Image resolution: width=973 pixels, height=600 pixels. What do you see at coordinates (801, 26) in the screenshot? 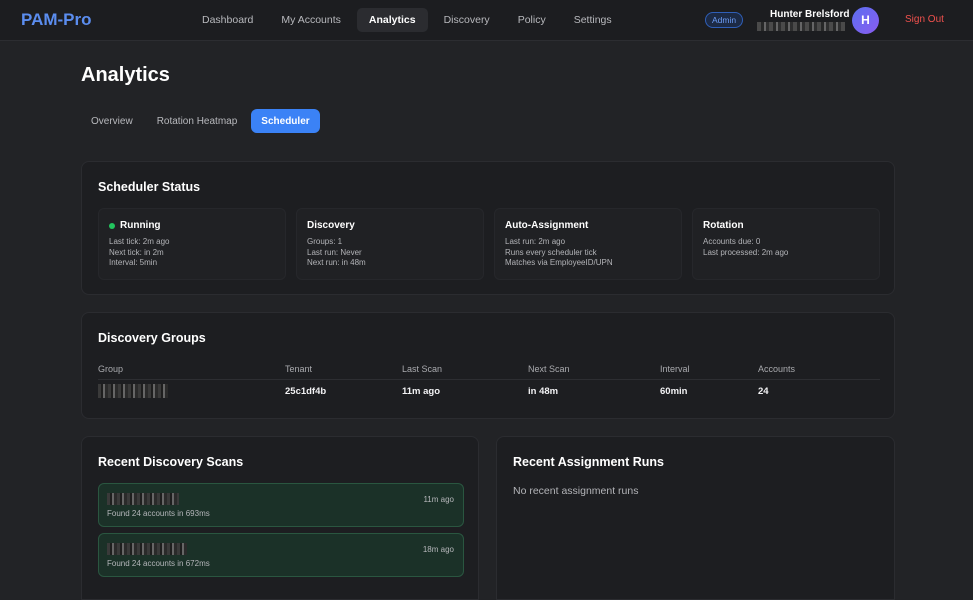
I see `user-email-redacted` at bounding box center [801, 26].